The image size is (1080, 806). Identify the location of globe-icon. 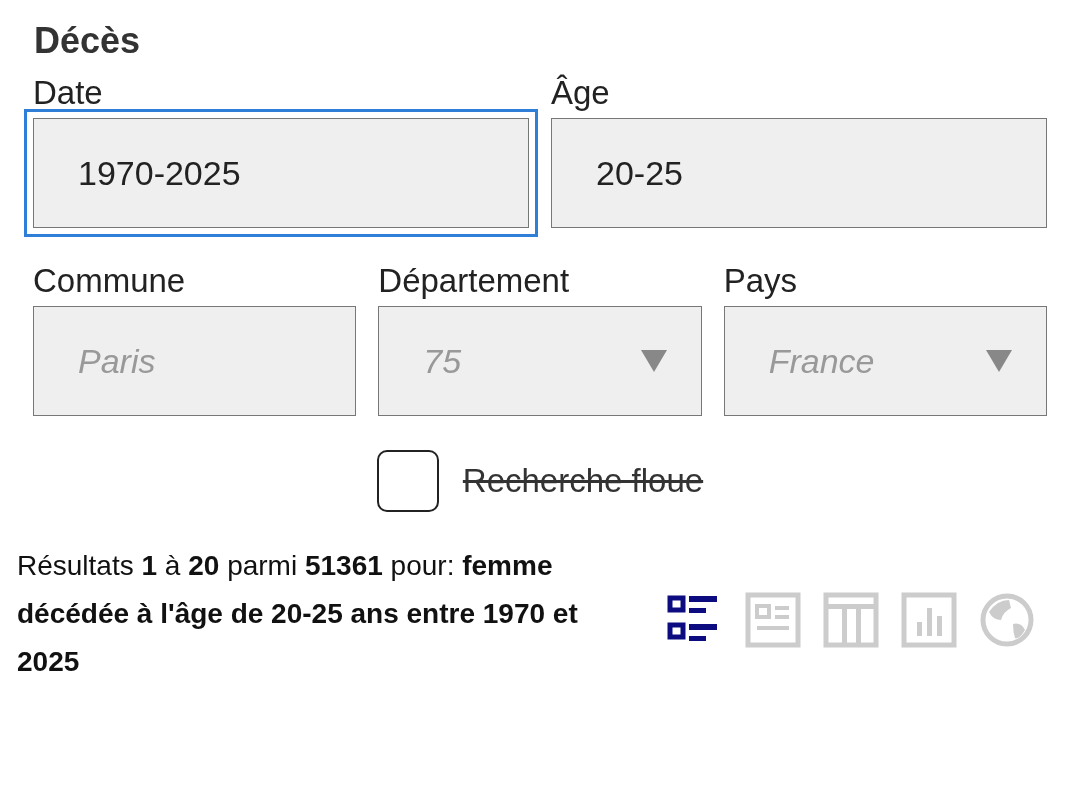
(1007, 620).